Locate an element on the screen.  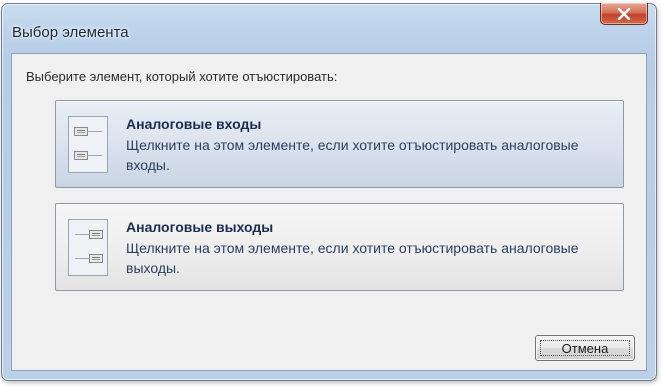
option-title: Аналоговые входы is located at coordinates (194, 124).